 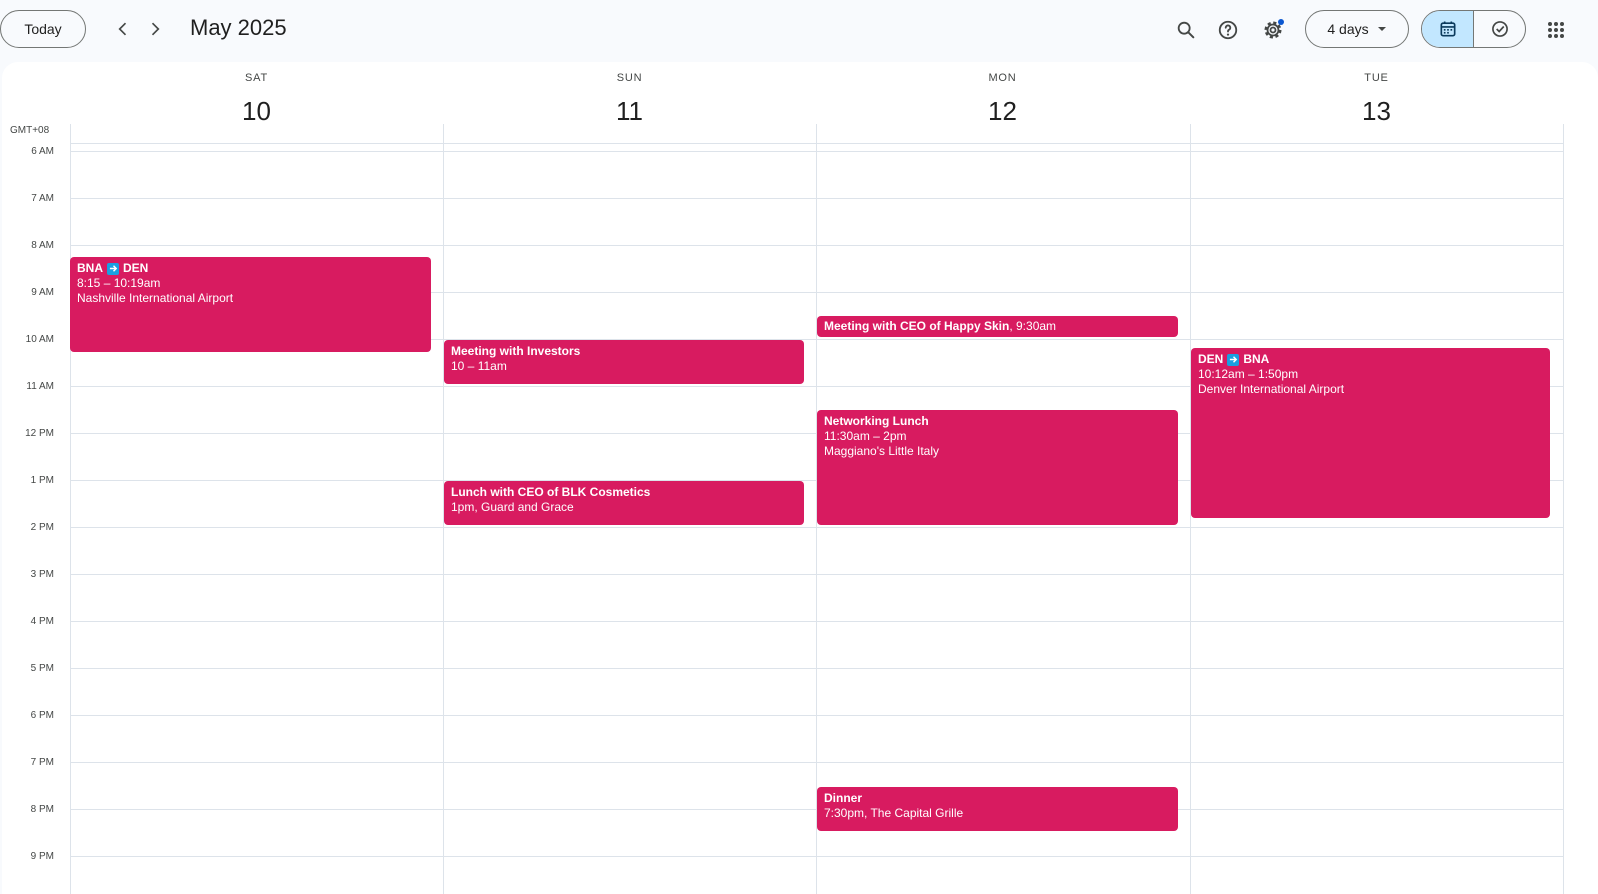 What do you see at coordinates (479, 366) in the screenshot?
I see `event-time: 10 – 11am` at bounding box center [479, 366].